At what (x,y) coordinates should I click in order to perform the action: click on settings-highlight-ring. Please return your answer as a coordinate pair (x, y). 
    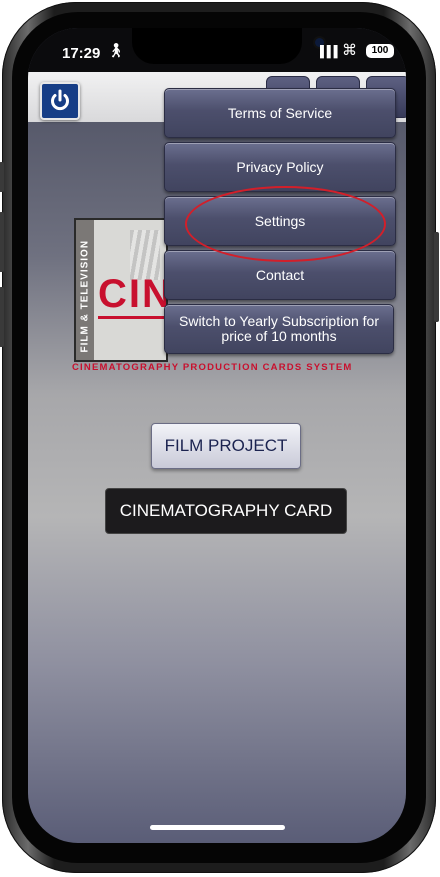
    Looking at the image, I should click on (285, 224).